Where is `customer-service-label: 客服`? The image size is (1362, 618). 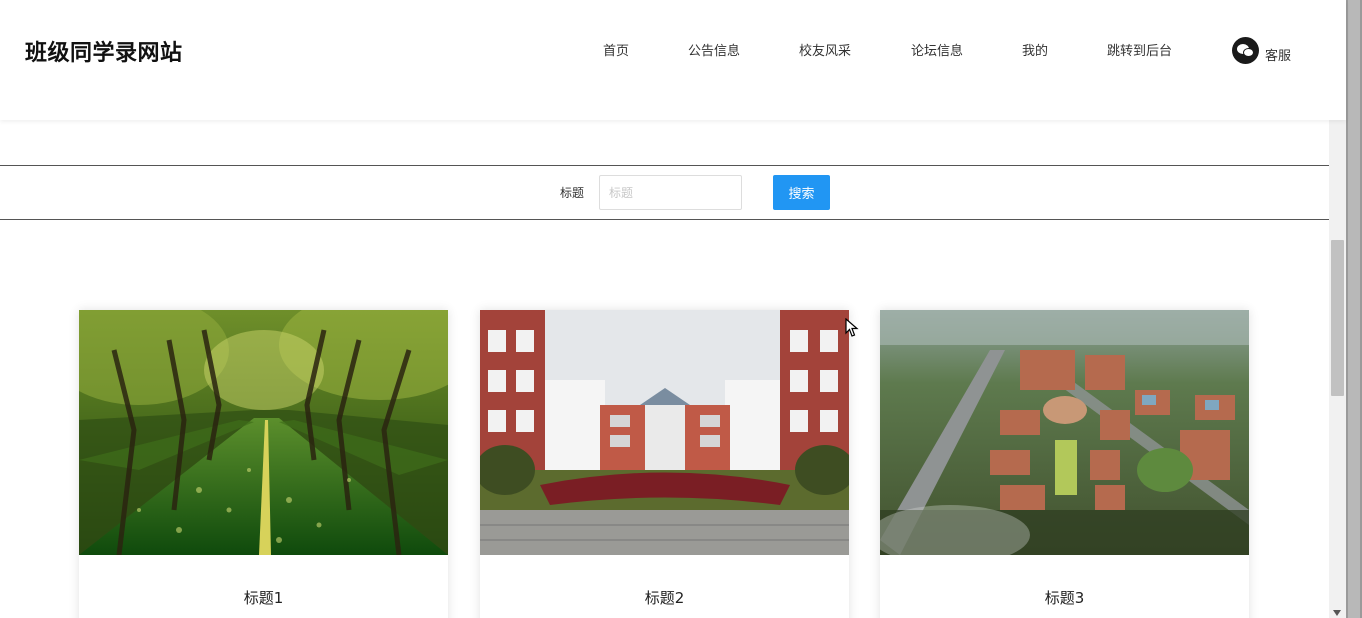 customer-service-label: 客服 is located at coordinates (1278, 56).